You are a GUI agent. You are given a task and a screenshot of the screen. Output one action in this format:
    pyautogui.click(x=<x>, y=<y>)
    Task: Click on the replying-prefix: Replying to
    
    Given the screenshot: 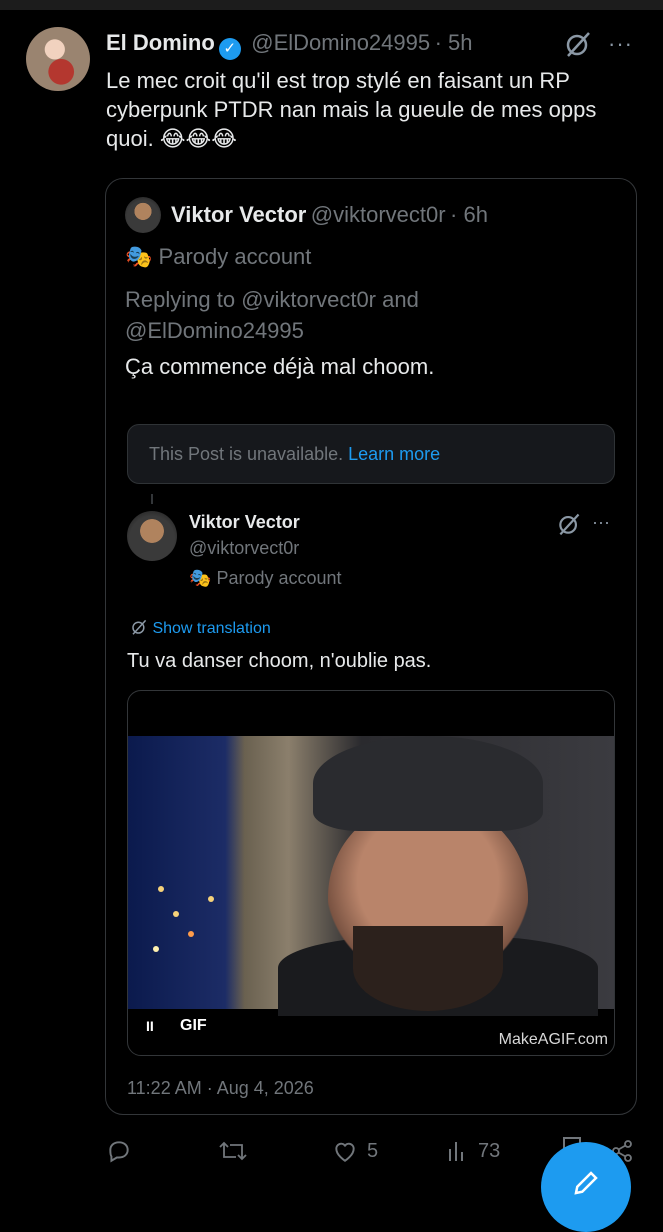 What is the action you would take?
    pyautogui.click(x=180, y=299)
    